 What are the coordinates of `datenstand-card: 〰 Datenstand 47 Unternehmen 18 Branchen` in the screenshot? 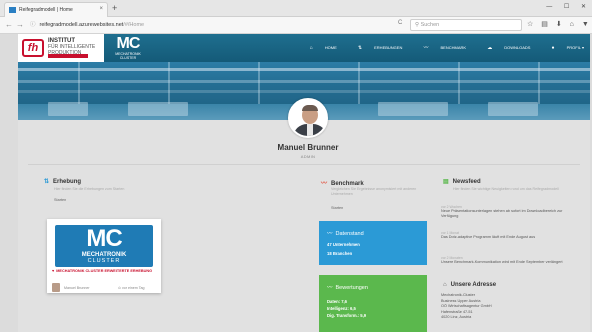 It's located at (373, 243).